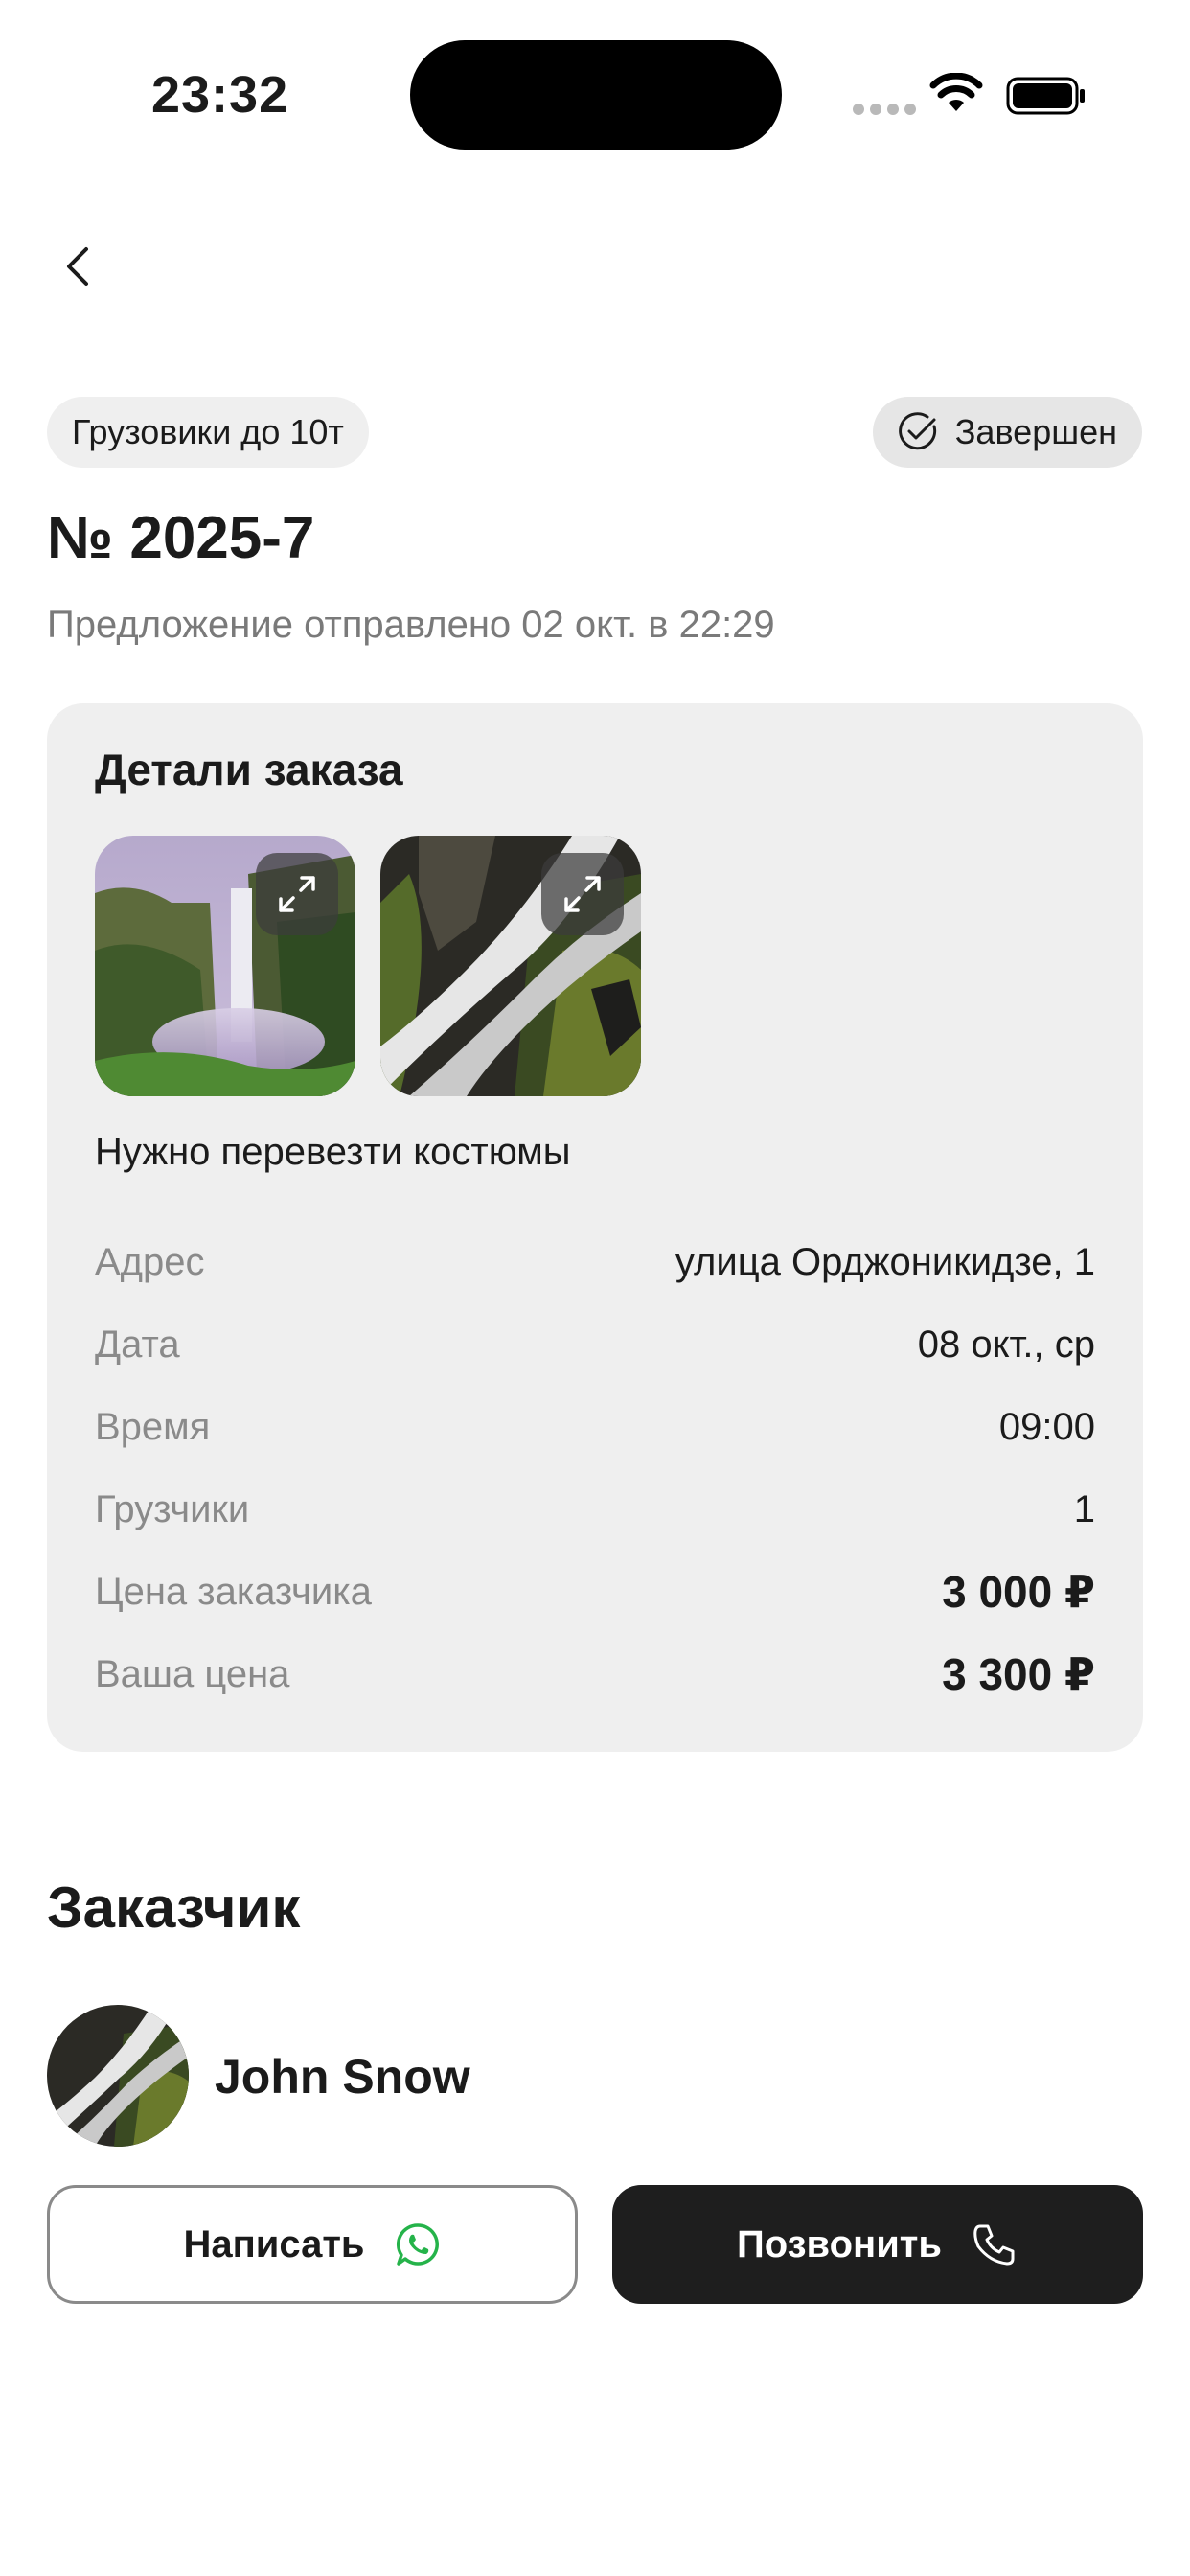 The width and height of the screenshot is (1190, 2576). Describe the element at coordinates (118, 2076) in the screenshot. I see `avatar` at that location.